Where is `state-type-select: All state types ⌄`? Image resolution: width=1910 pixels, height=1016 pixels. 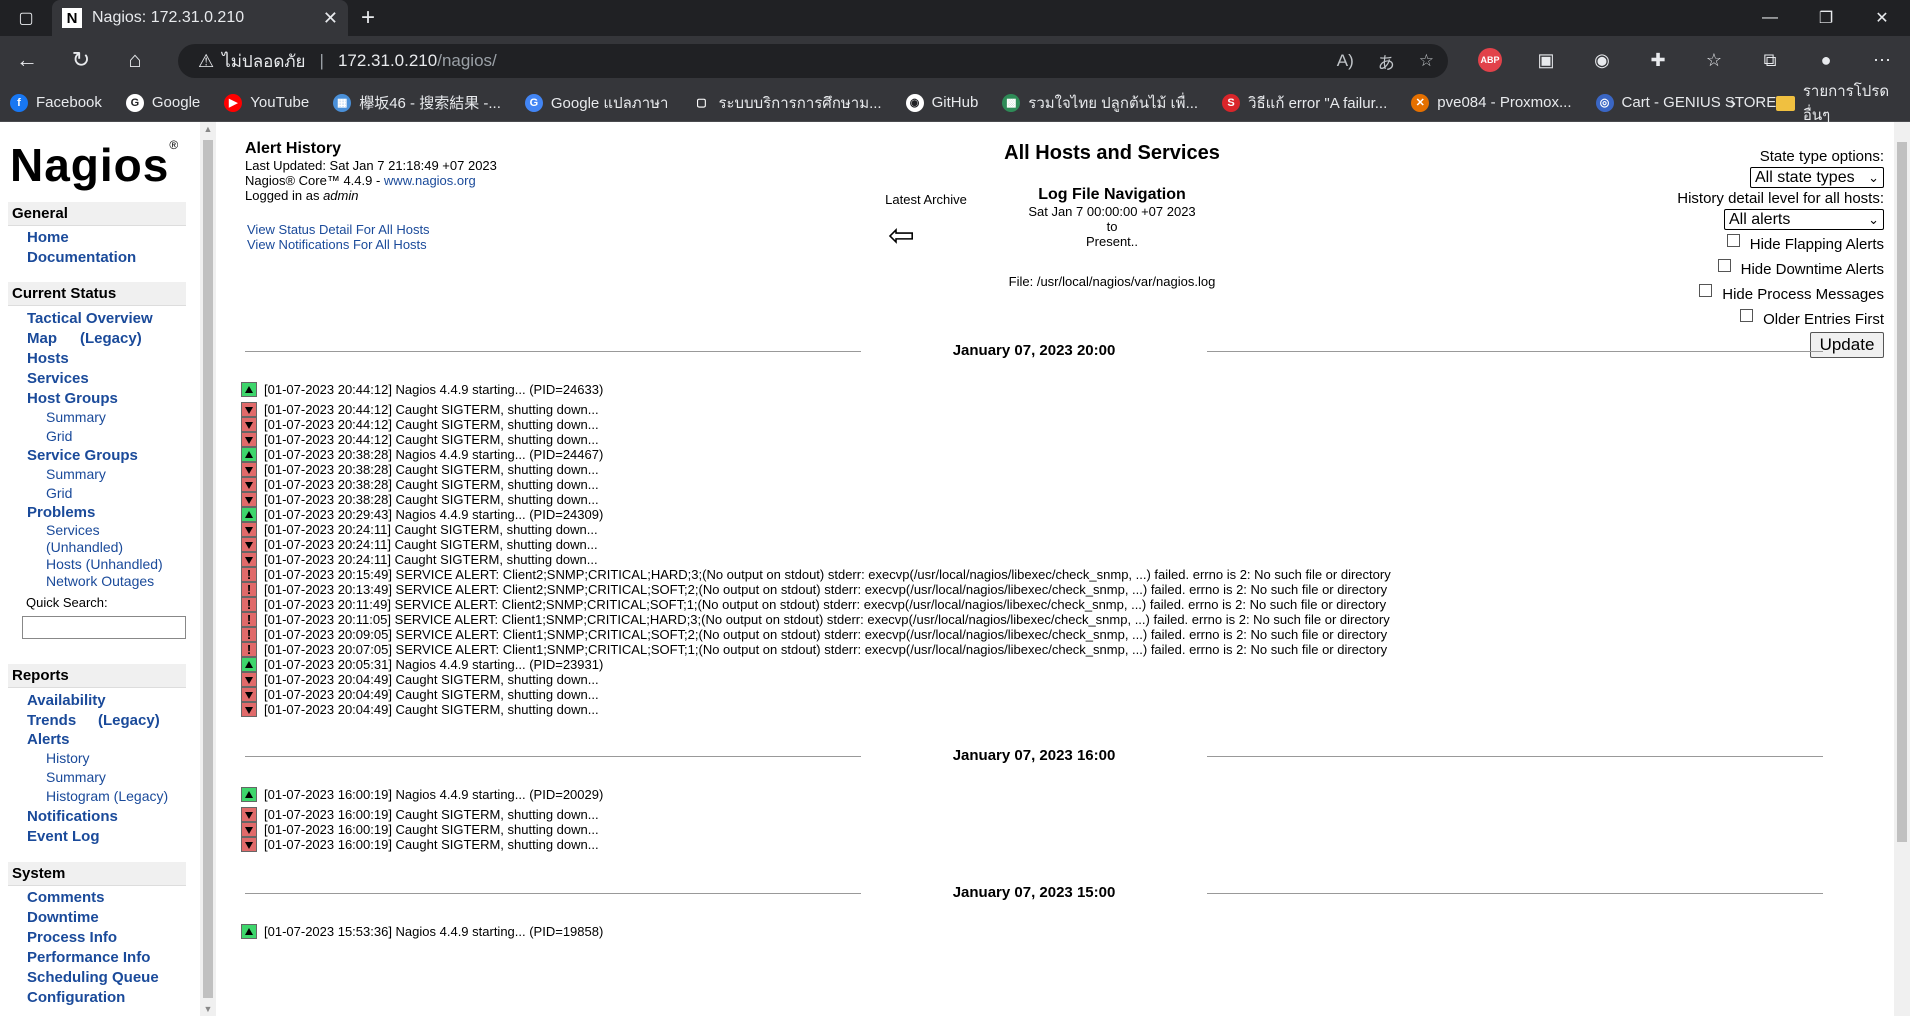 state-type-select: All state types ⌄ is located at coordinates (1817, 177).